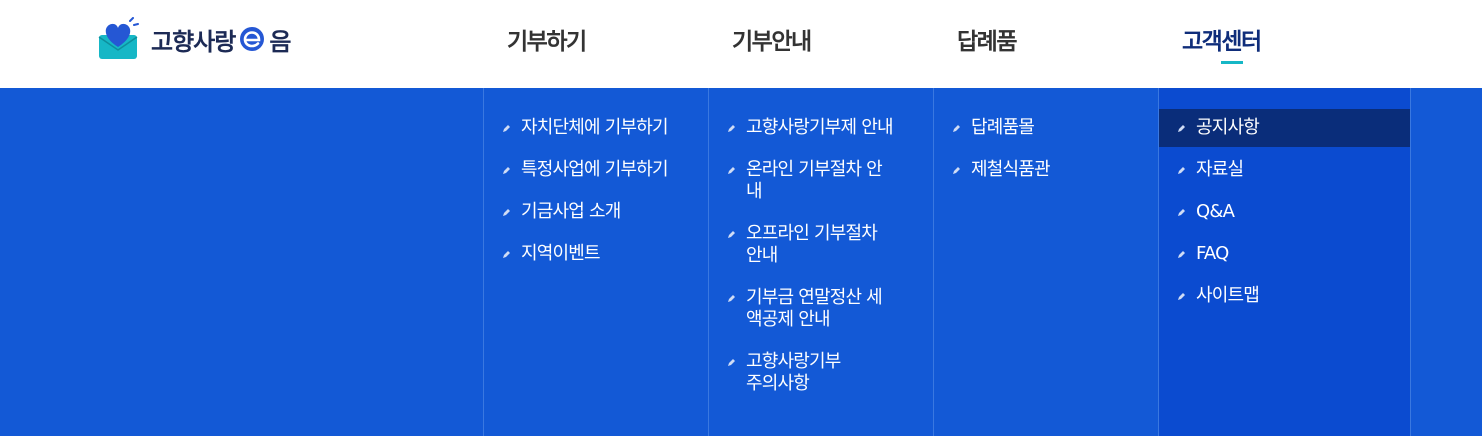 Image resolution: width=1482 pixels, height=436 pixels. Describe the element at coordinates (772, 39) in the screenshot. I see `nav-donation-guide: 기부안내` at that location.